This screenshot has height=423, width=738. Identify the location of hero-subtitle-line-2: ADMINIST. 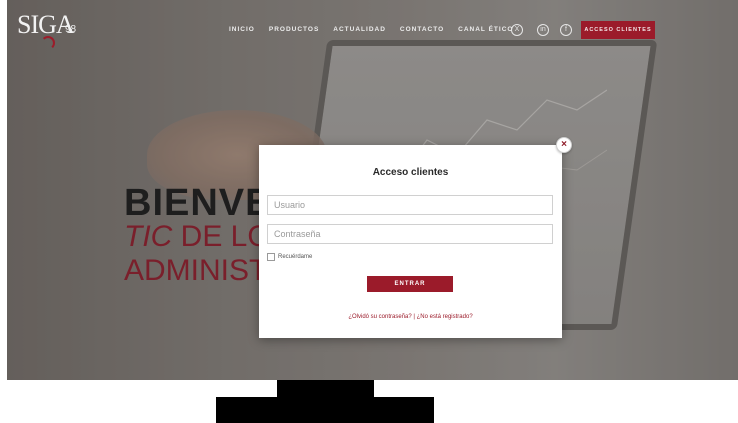
(196, 270).